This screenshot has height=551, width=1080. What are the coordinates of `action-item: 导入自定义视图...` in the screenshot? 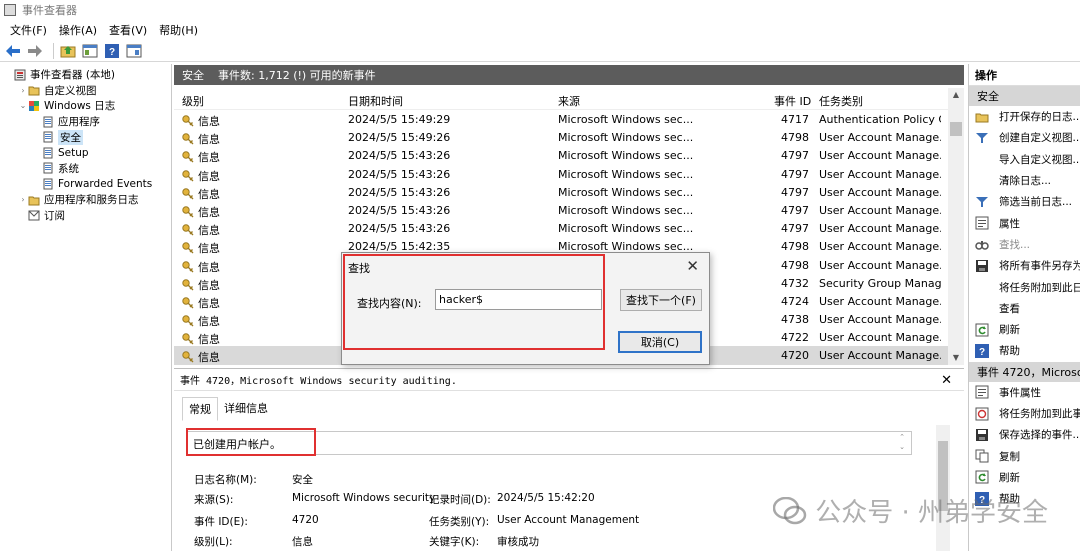 It's located at (1024, 159).